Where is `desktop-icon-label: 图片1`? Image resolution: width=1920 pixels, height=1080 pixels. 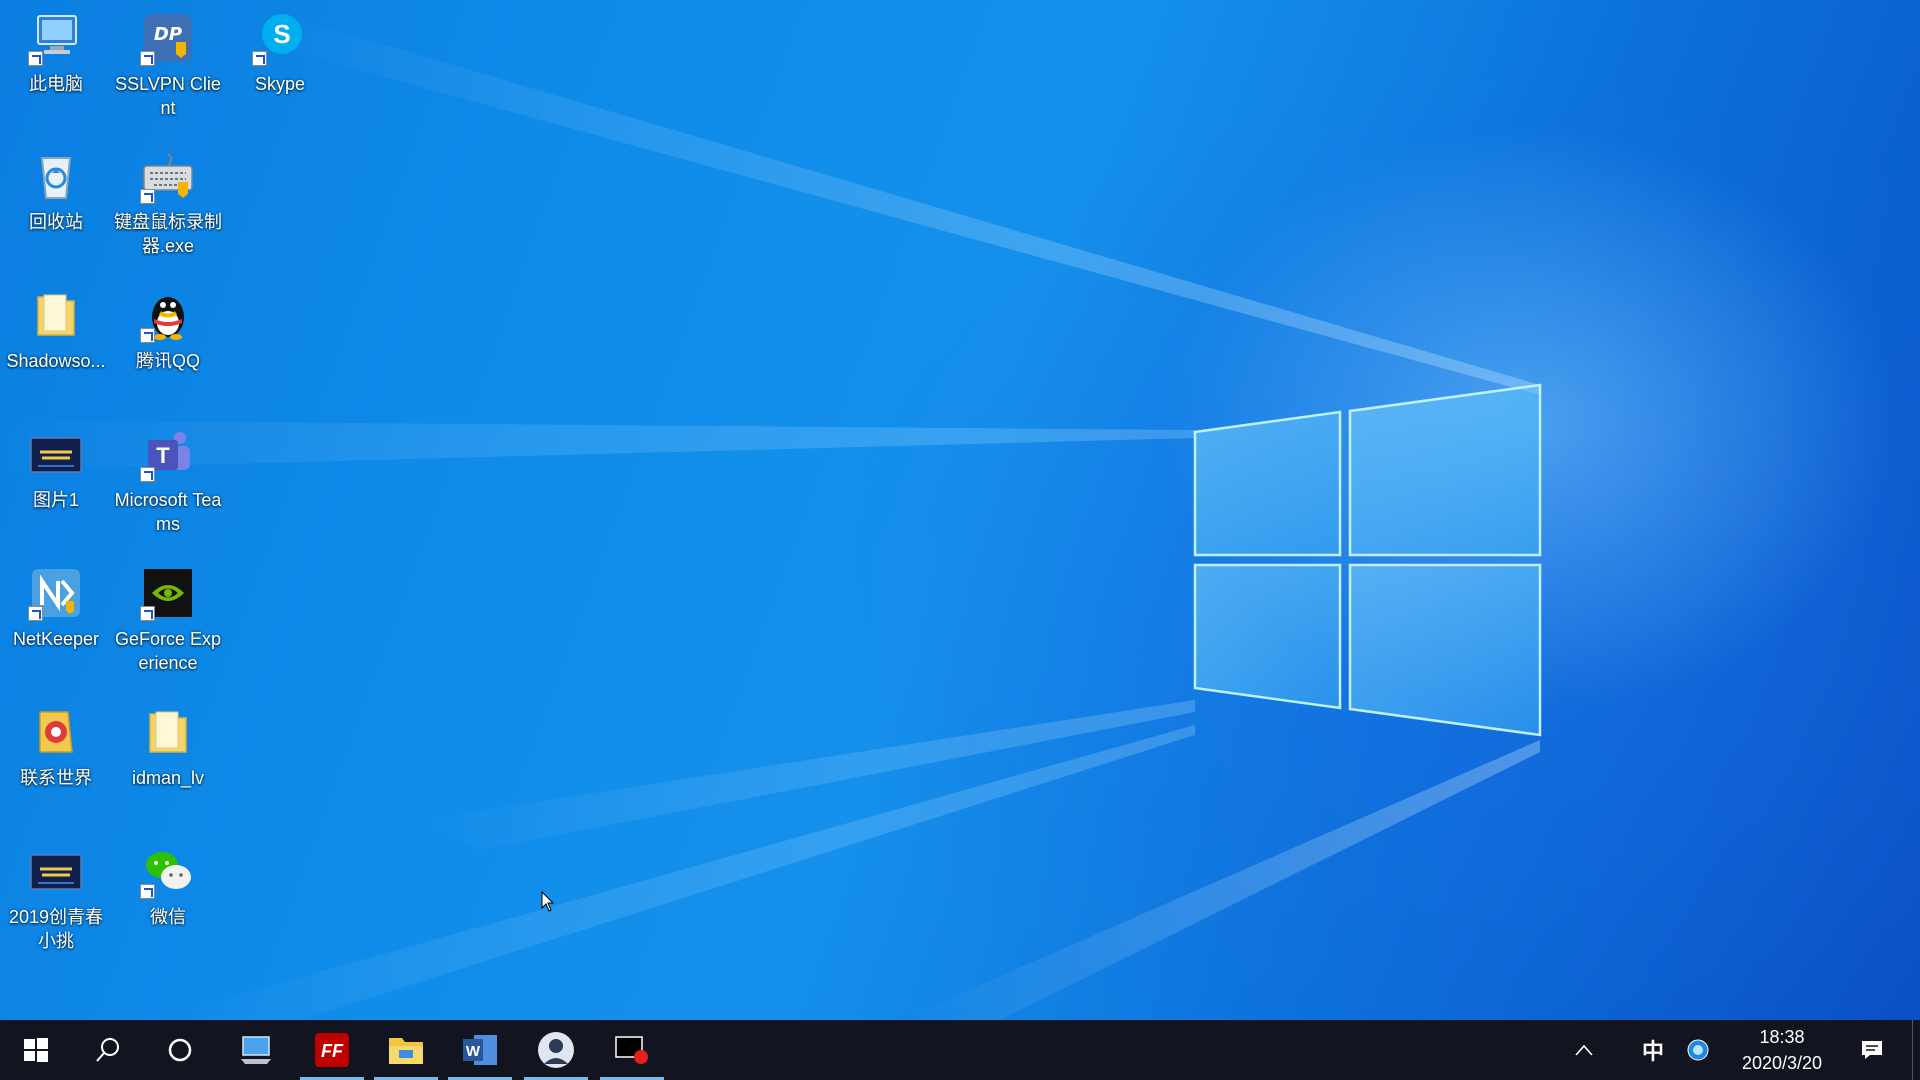 desktop-icon-label: 图片1 is located at coordinates (55, 500).